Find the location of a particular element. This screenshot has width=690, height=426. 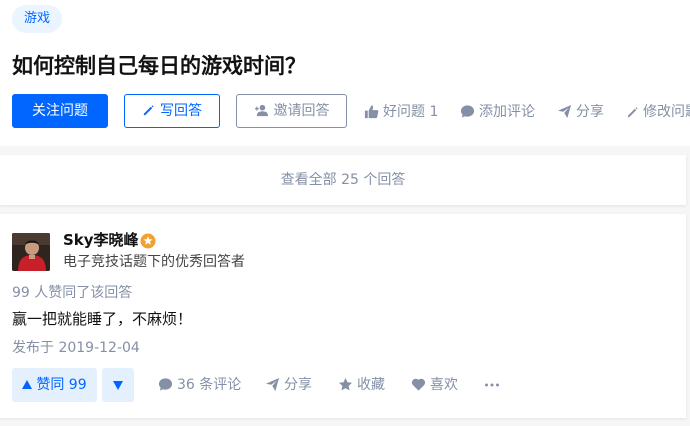

upvote-label: 赞同 99 is located at coordinates (61, 385).